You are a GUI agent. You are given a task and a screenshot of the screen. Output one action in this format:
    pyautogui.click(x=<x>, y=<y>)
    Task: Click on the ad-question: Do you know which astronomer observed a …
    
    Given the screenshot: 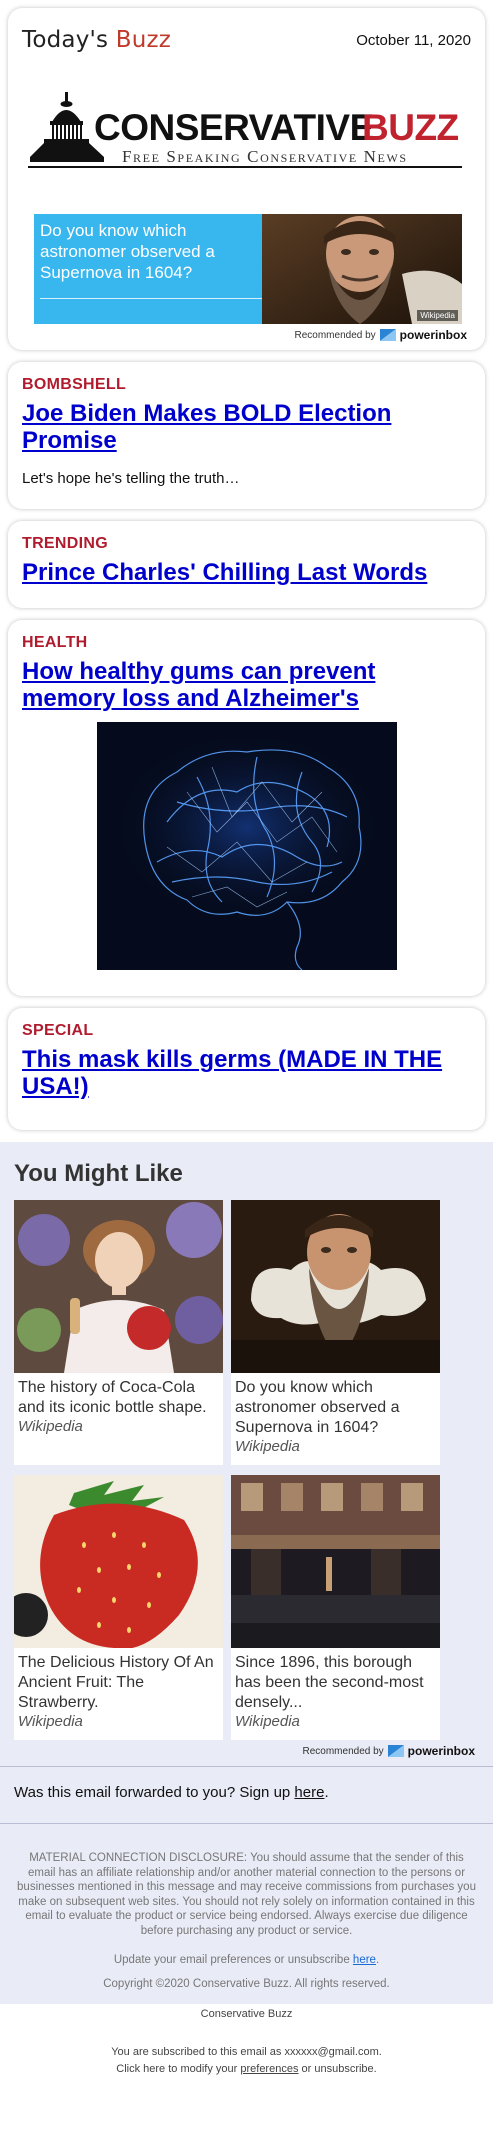 What is the action you would take?
    pyautogui.click(x=127, y=251)
    